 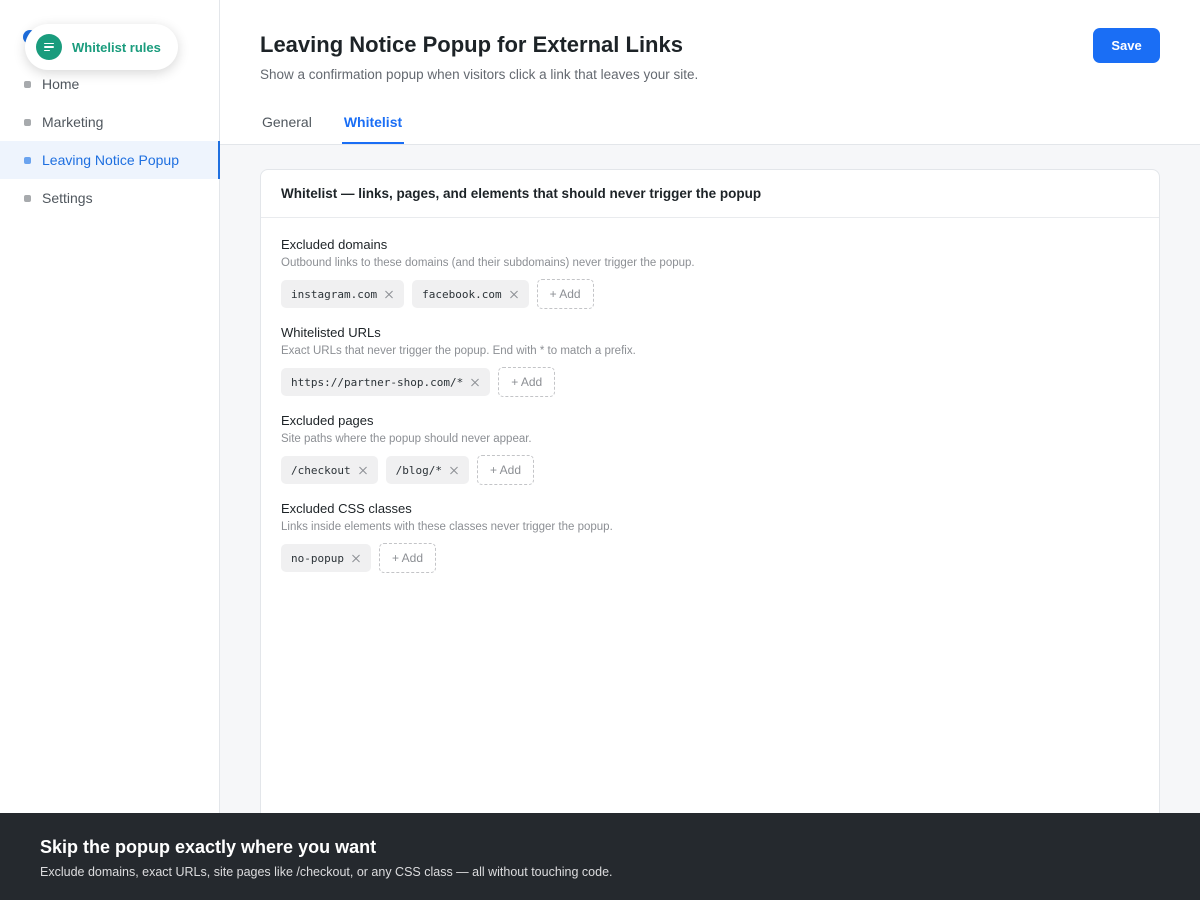 I want to click on url-chip: https://partner-shop.com/*, so click(x=386, y=382).